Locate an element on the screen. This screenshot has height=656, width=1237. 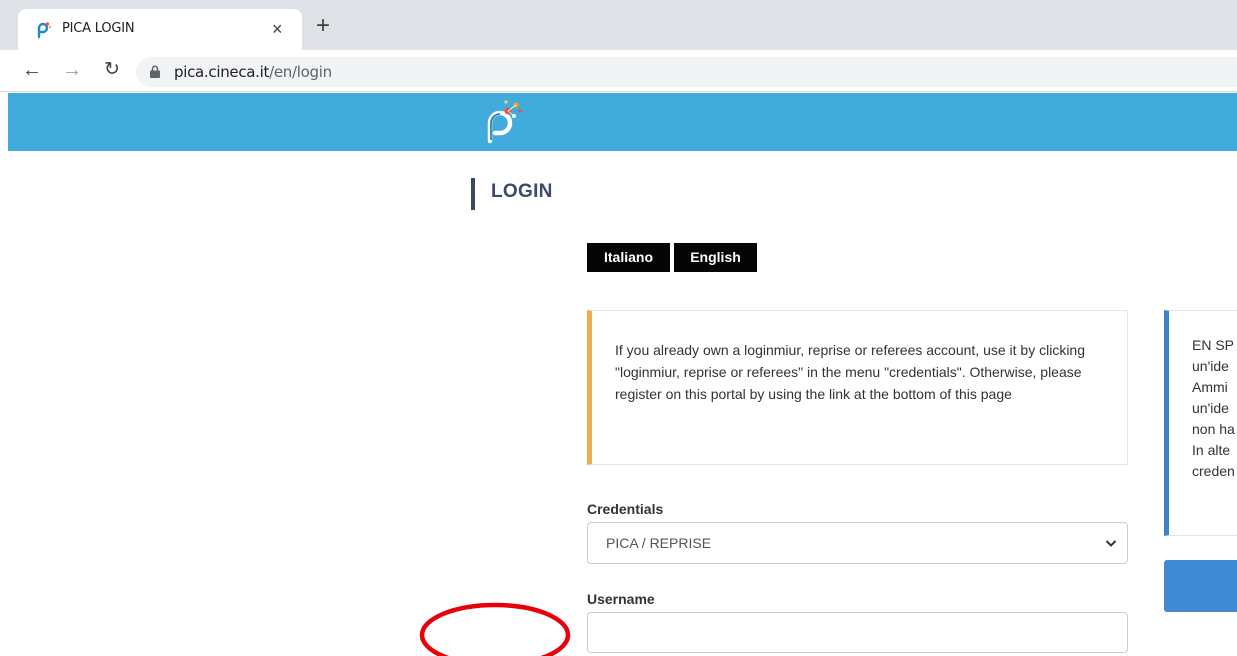
pica-favicon-icon is located at coordinates (44, 30).